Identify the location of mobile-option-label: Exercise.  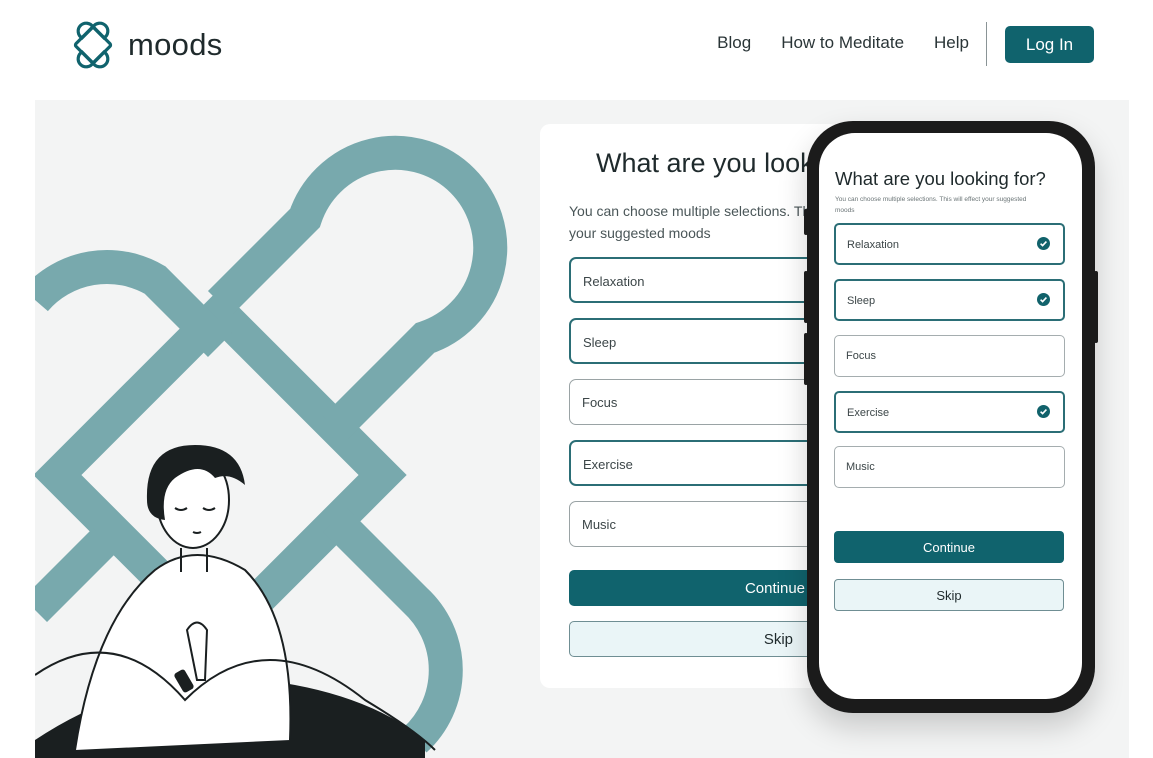
(868, 413).